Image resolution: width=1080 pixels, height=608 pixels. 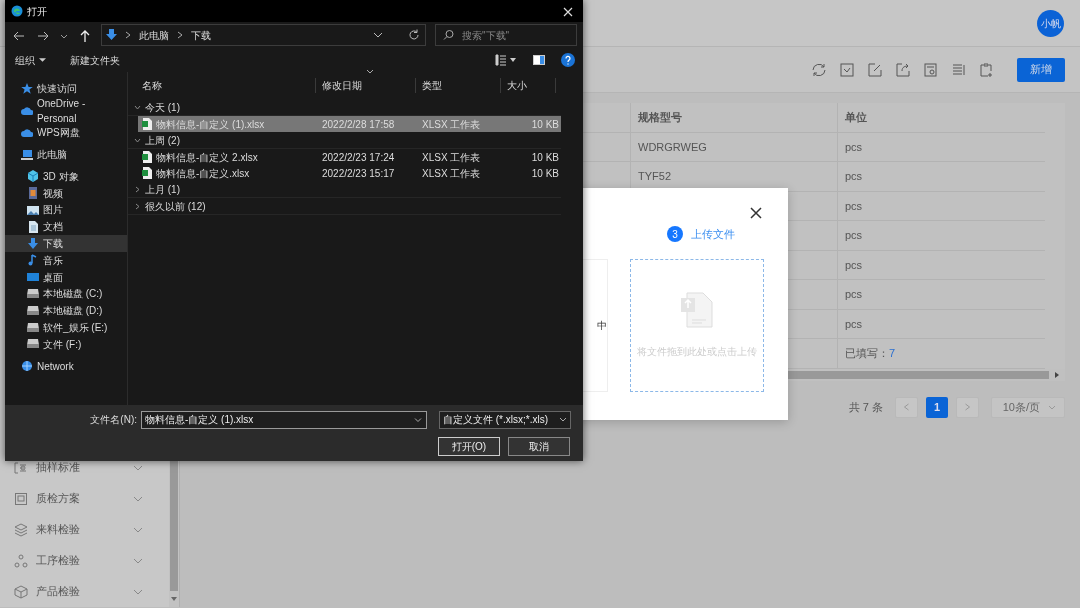 What do you see at coordinates (58, 561) in the screenshot?
I see `sidebar-label: 工序检验` at bounding box center [58, 561].